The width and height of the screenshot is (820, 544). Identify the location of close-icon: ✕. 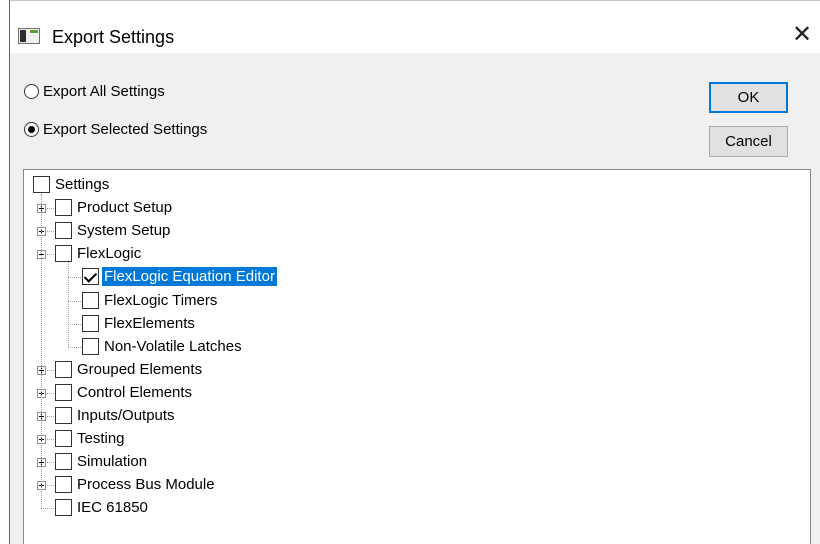
(802, 35).